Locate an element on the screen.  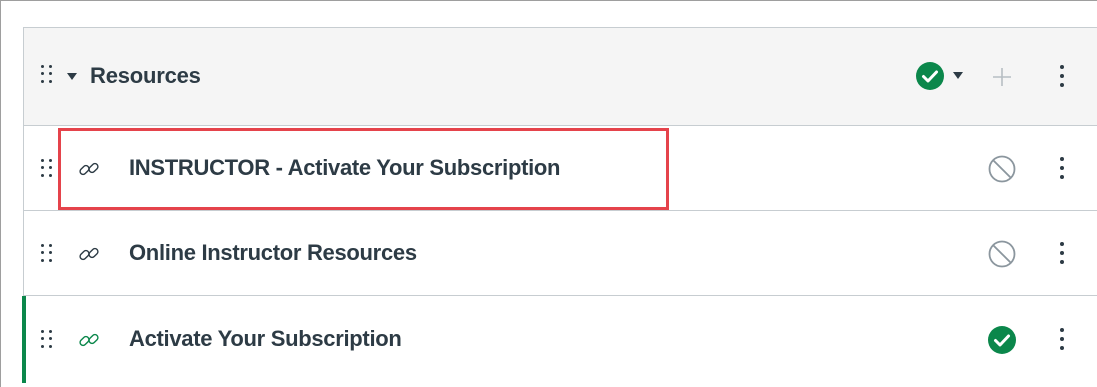
plus-icon is located at coordinates (1002, 77).